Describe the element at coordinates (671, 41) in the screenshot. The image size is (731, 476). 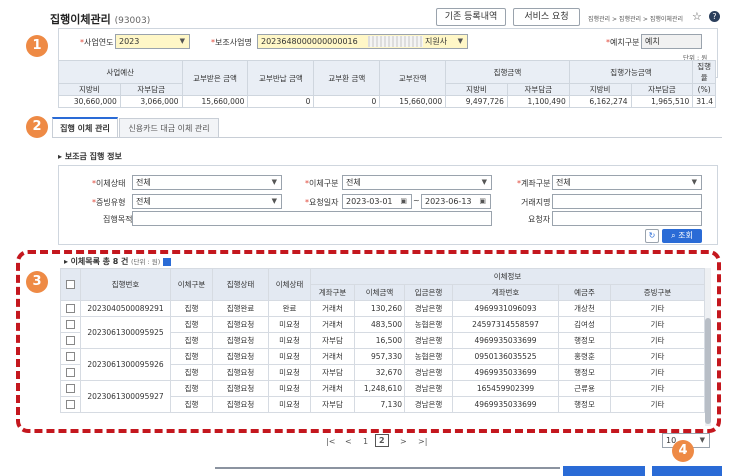
I see `deposit-field: 예치` at that location.